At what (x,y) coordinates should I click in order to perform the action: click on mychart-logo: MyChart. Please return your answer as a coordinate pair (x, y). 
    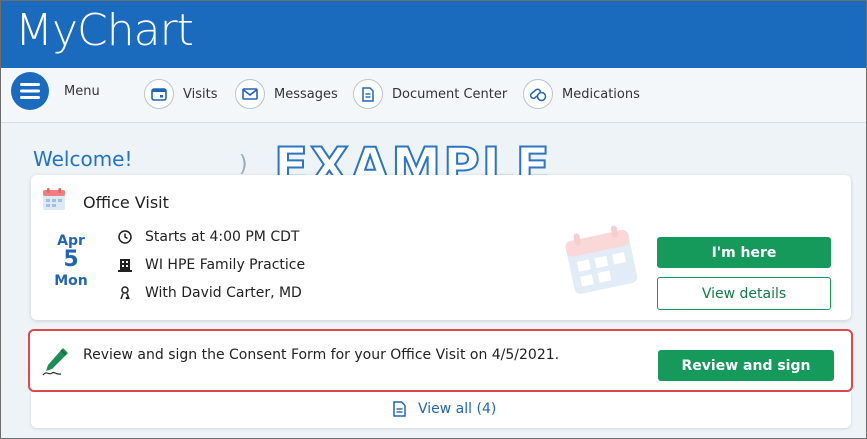
    Looking at the image, I should click on (104, 30).